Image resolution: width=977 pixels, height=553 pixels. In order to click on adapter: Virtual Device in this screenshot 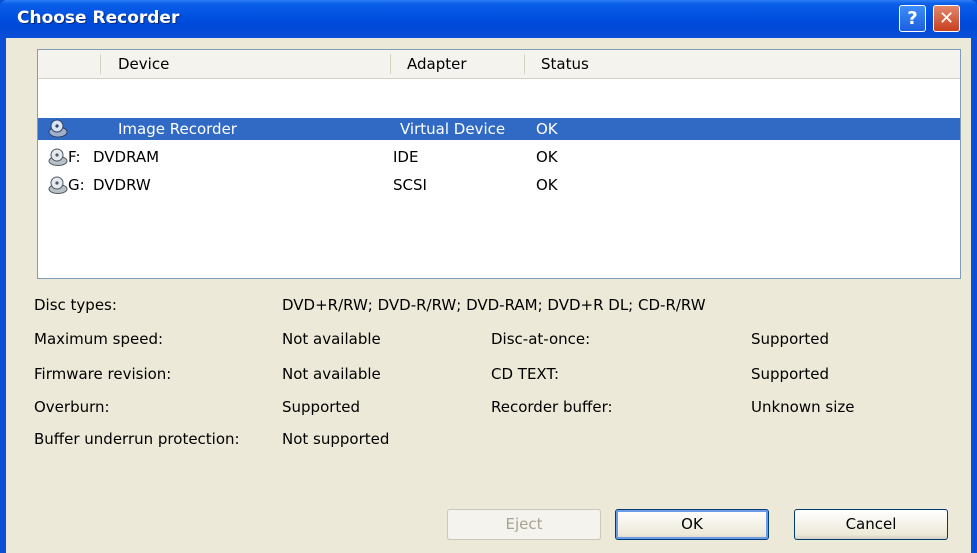, I will do `click(453, 129)`.